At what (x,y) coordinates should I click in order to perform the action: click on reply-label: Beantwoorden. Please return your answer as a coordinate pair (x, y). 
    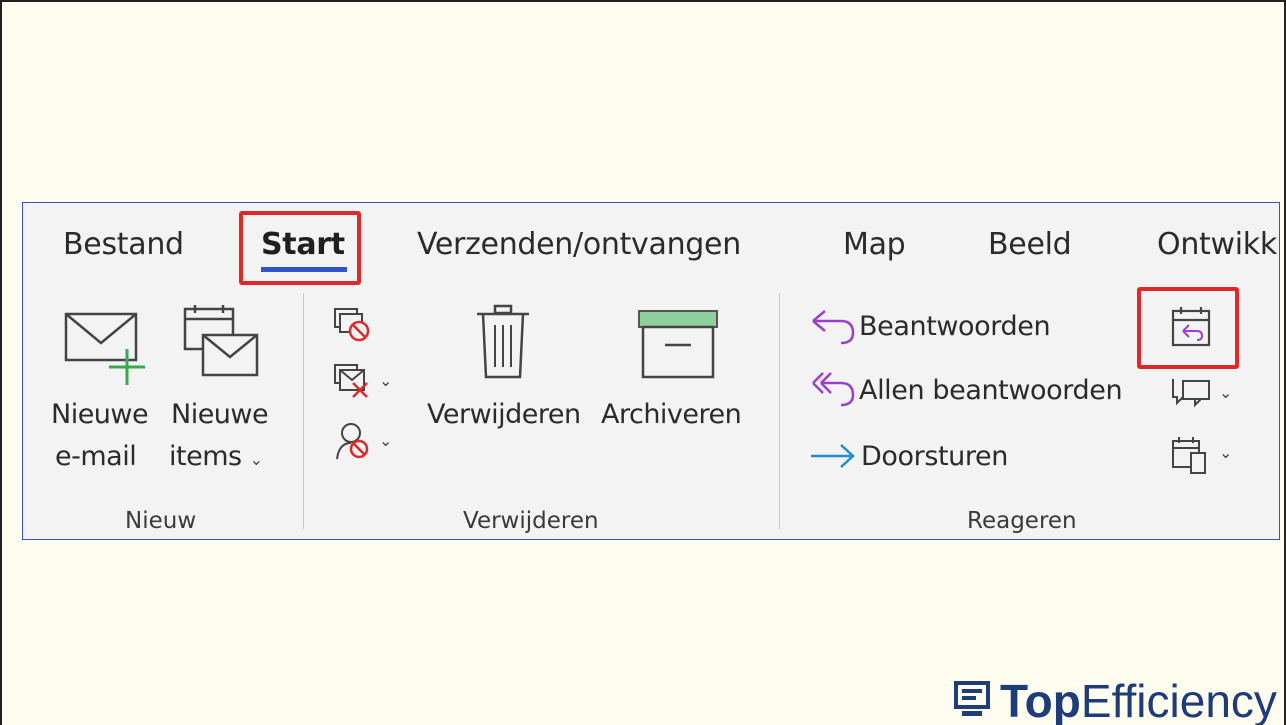
    Looking at the image, I should click on (955, 326).